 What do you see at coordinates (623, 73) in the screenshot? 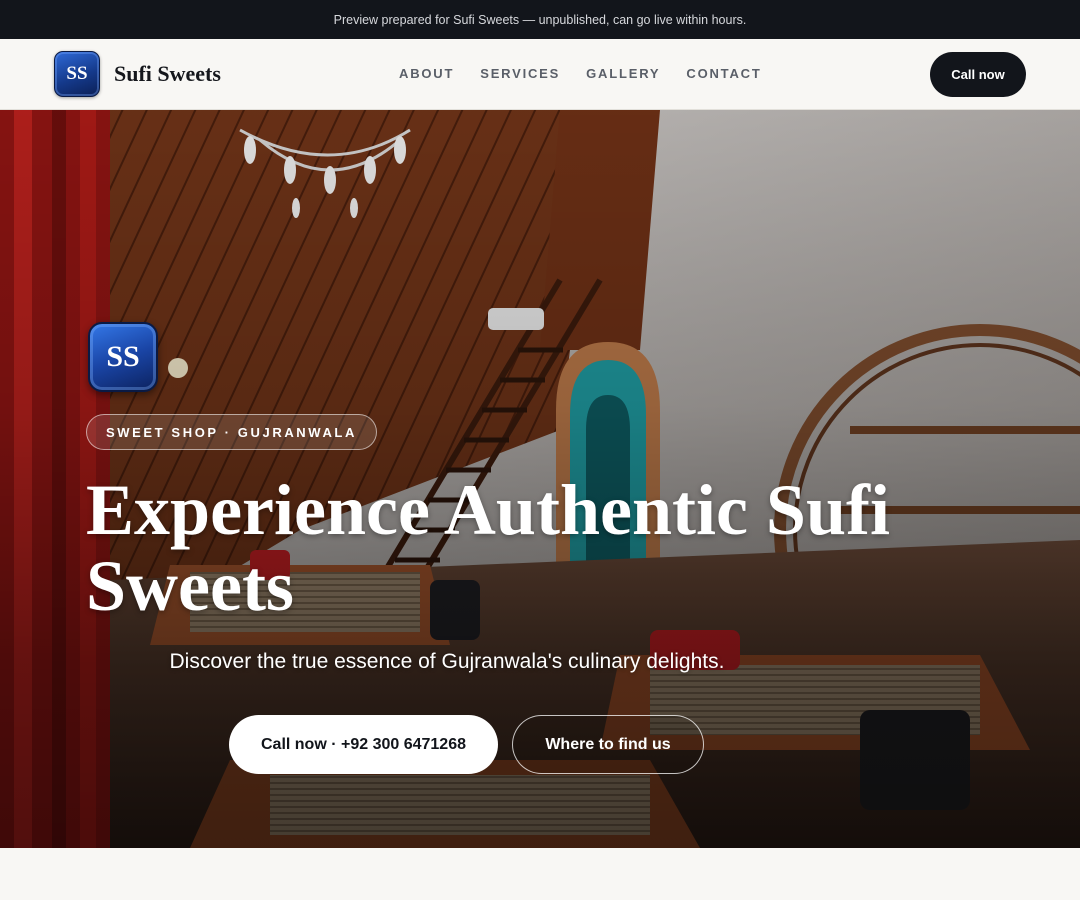
I see `nav-link-gallery: GALLERY` at bounding box center [623, 73].